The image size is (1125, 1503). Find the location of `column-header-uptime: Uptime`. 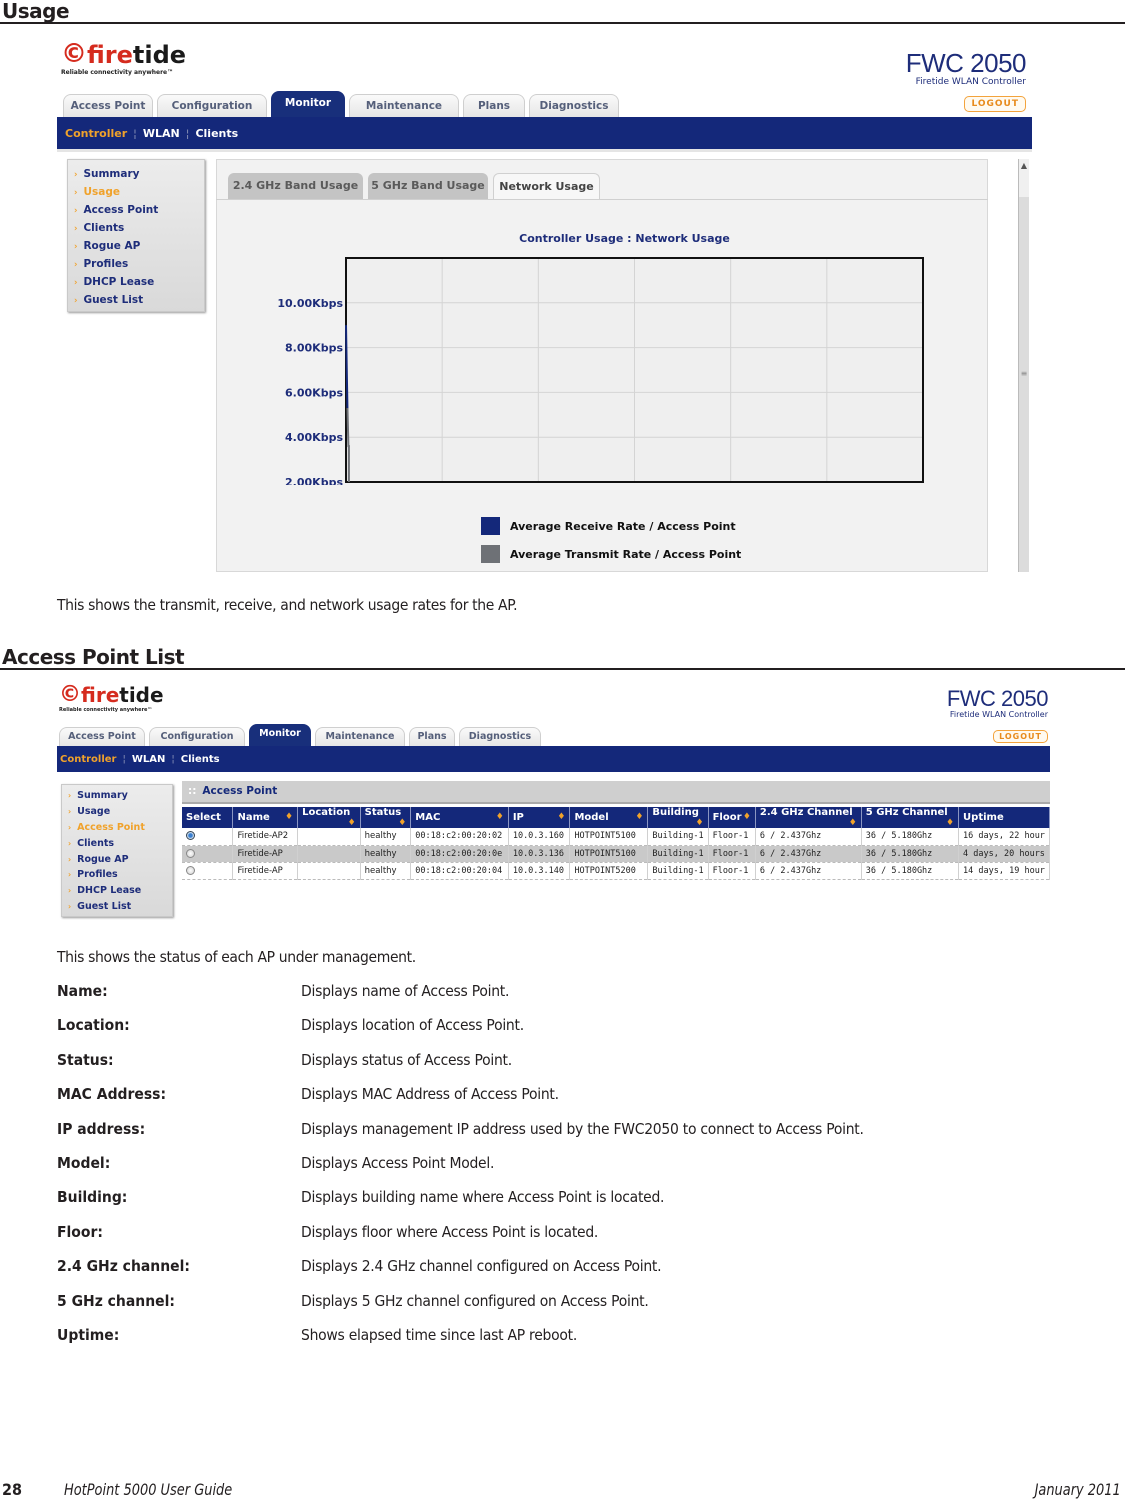

column-header-uptime: Uptime is located at coordinates (1004, 817).